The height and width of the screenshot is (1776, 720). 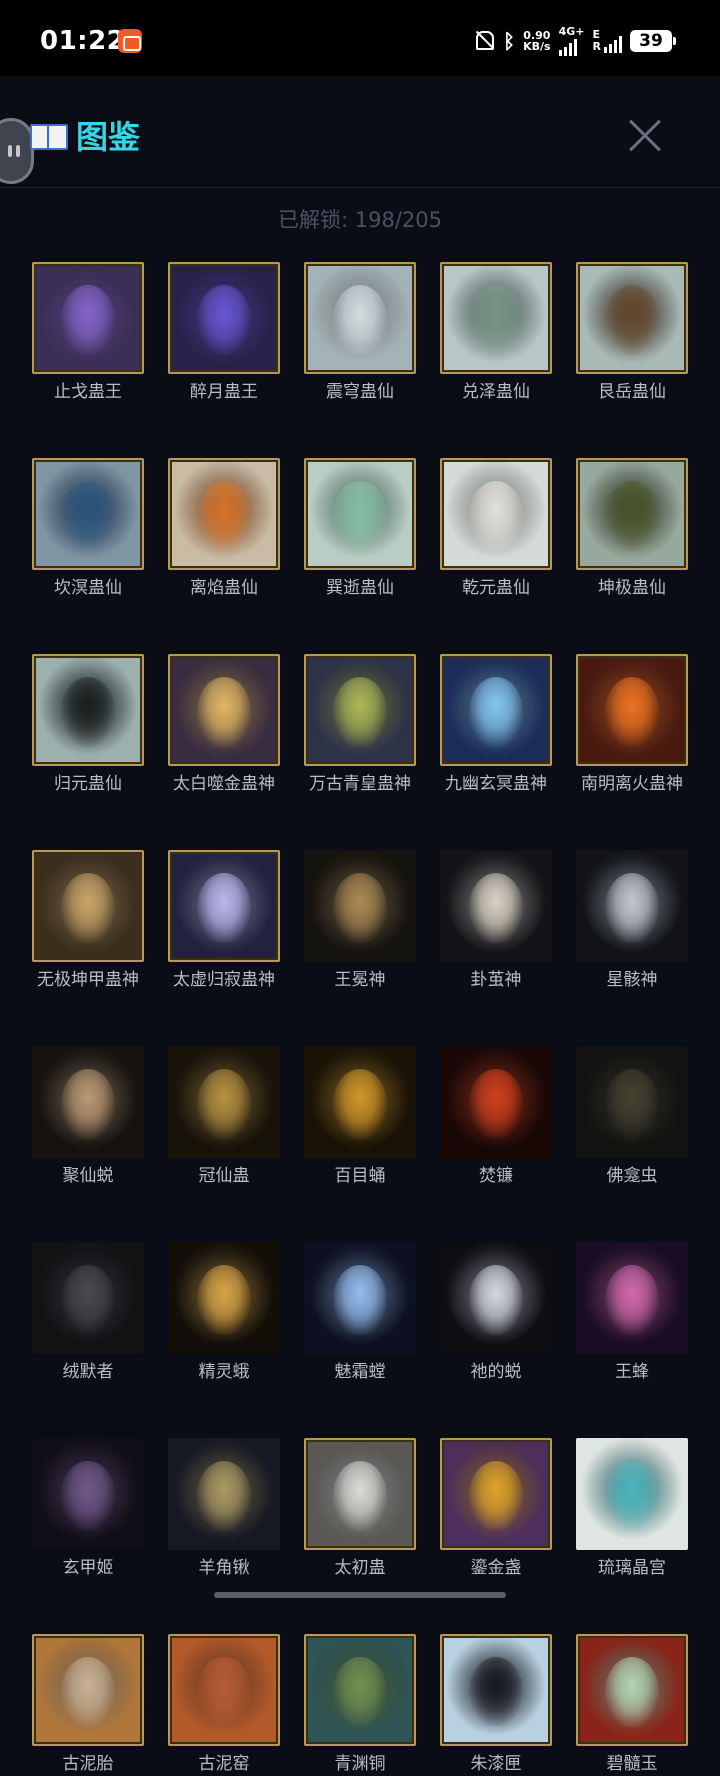 I want to click on collection-item: 太虚归寂蛊神, so click(x=224, y=921).